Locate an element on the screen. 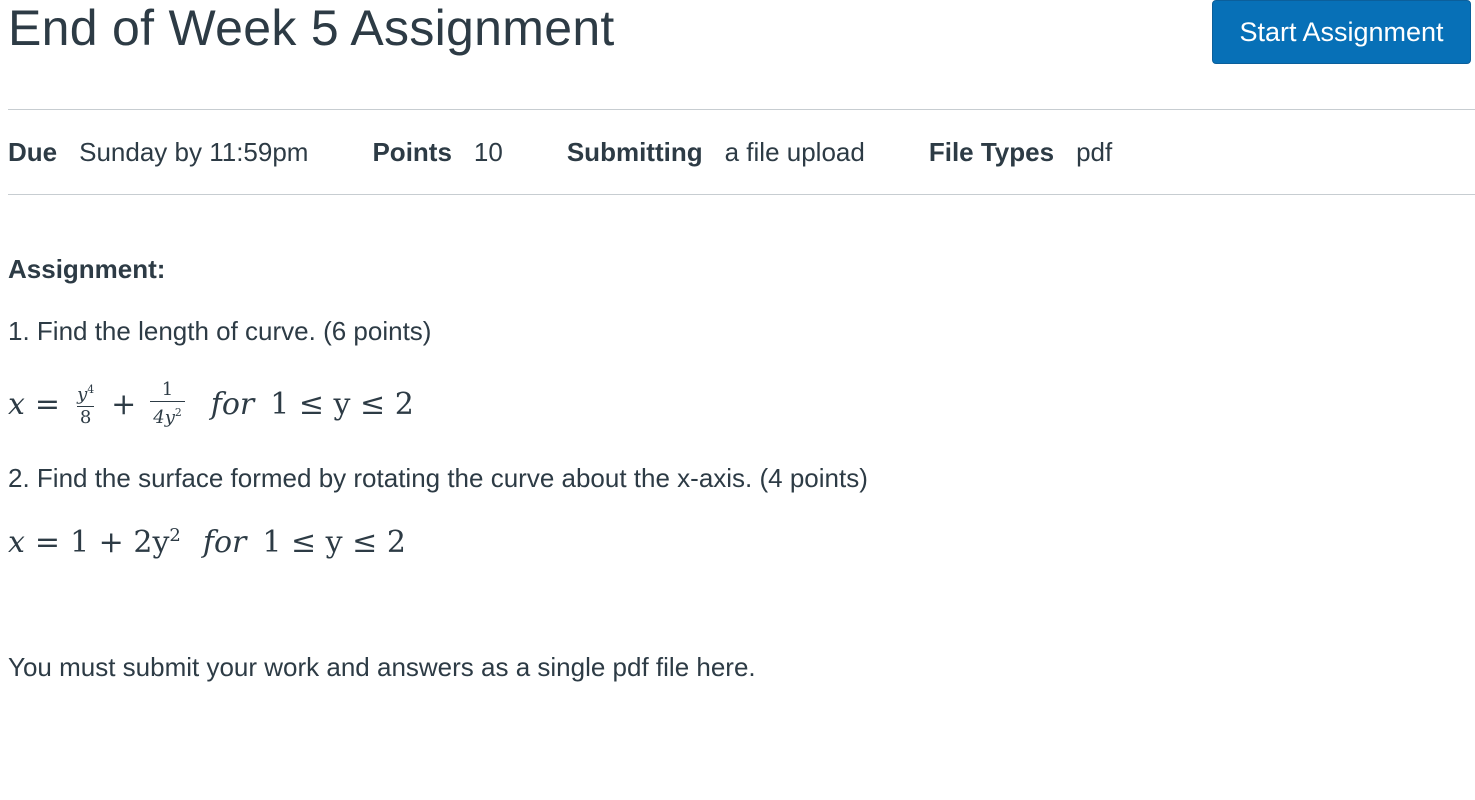  points-label: Points is located at coordinates (412, 151).